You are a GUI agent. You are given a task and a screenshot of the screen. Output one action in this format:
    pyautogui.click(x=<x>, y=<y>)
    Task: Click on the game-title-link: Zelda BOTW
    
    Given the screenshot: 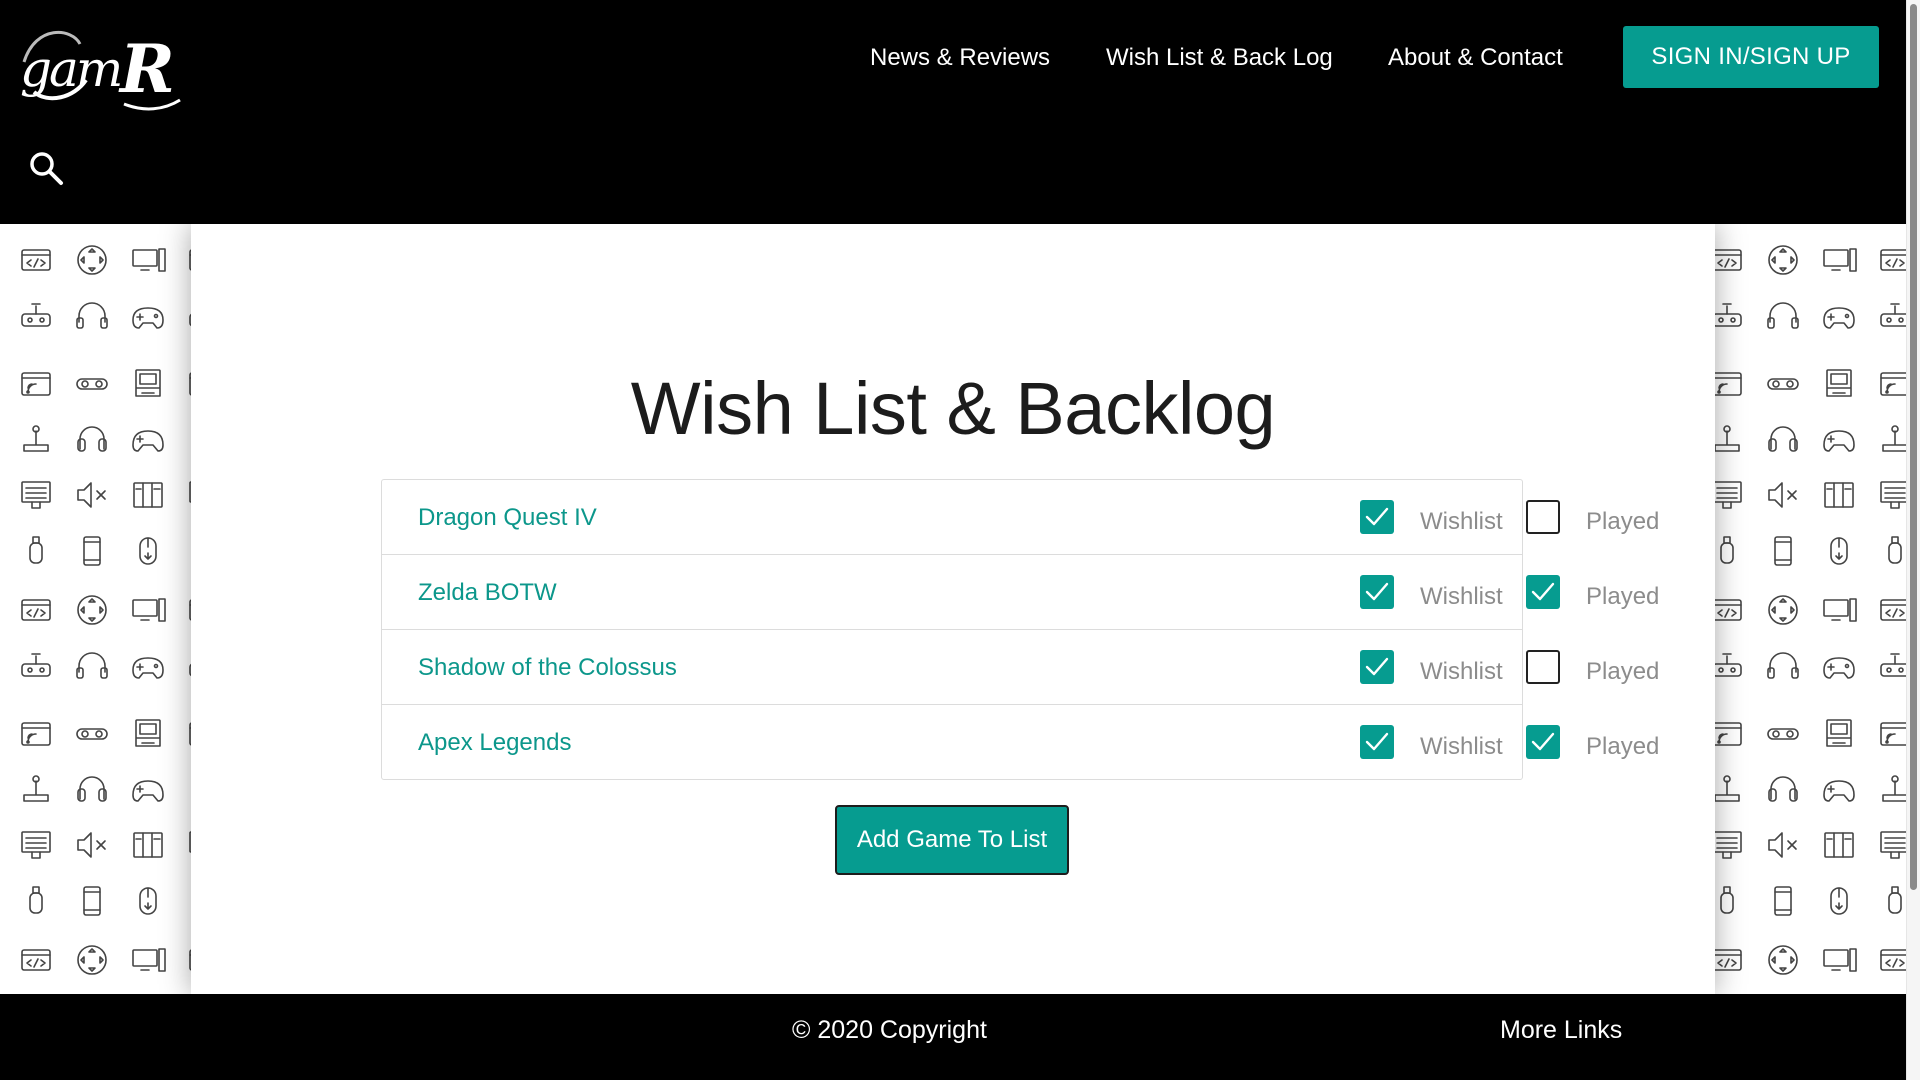 What is the action you would take?
    pyautogui.click(x=487, y=593)
    